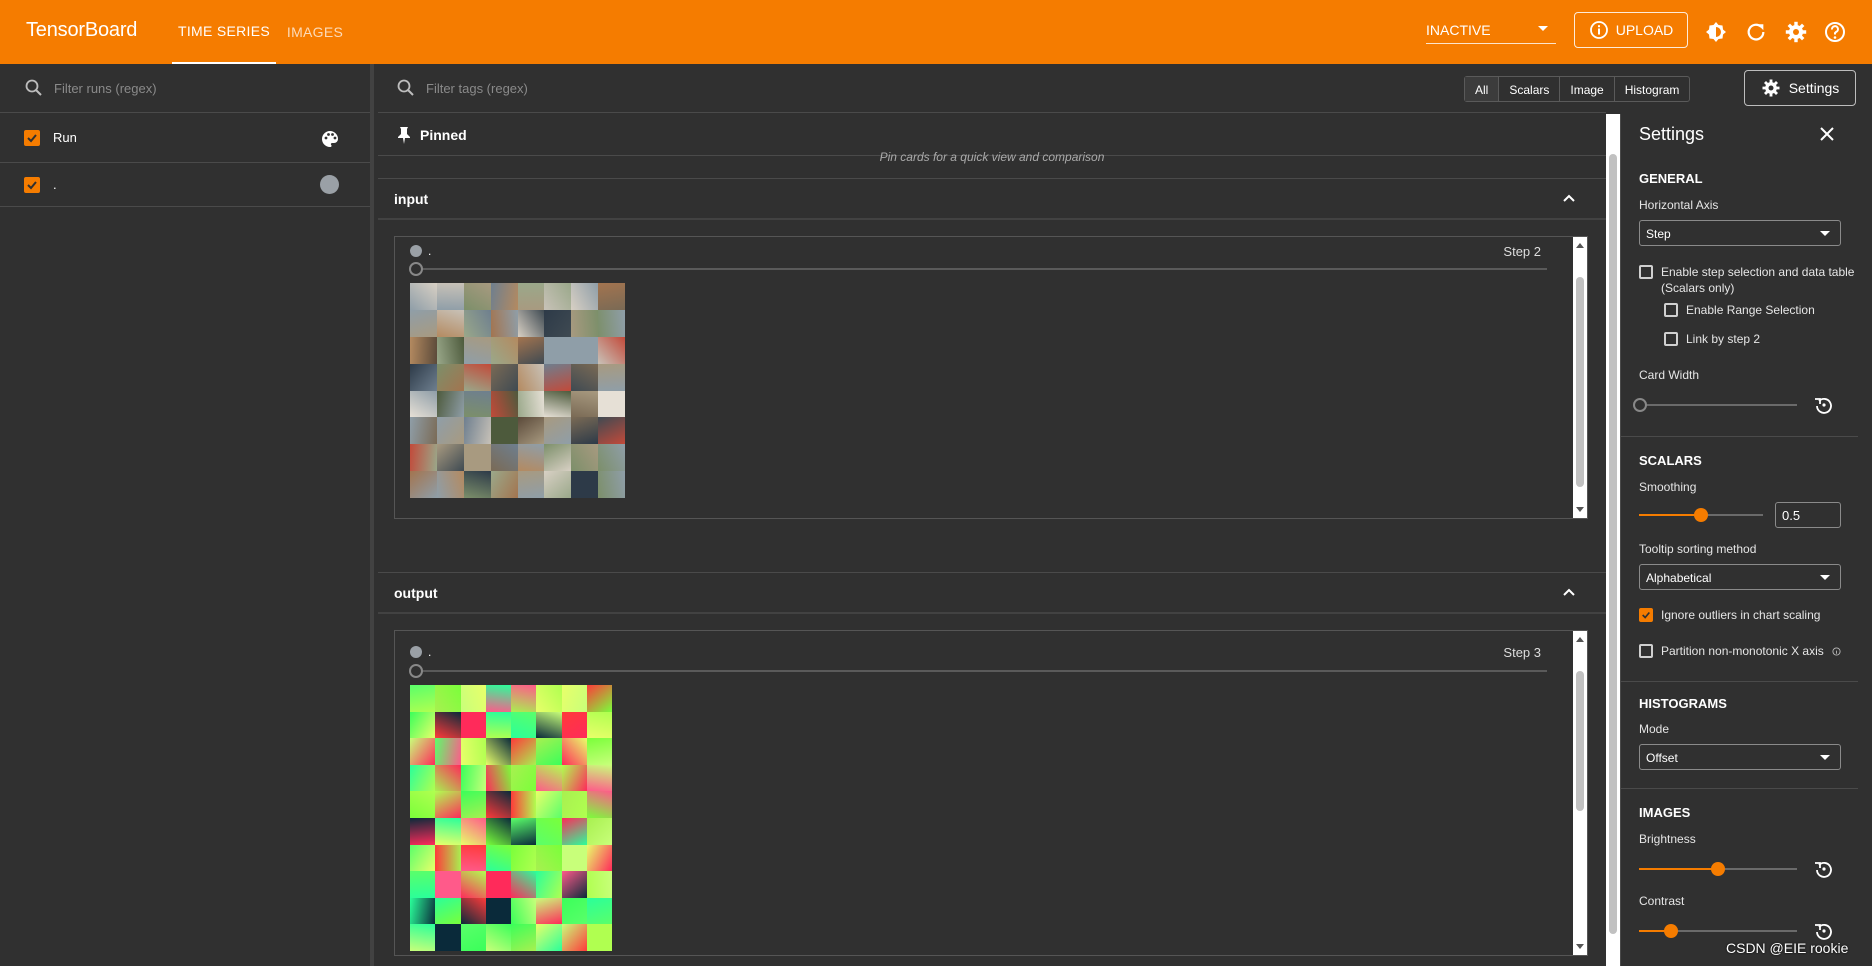 The height and width of the screenshot is (966, 1872). What do you see at coordinates (1808, 515) in the screenshot?
I see `smoothing-input: 0.5` at bounding box center [1808, 515].